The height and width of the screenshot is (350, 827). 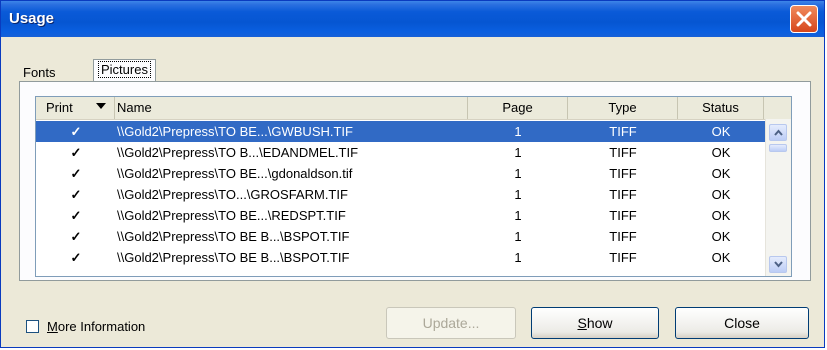 I want to click on vertical-scrollbar, so click(x=778, y=197).